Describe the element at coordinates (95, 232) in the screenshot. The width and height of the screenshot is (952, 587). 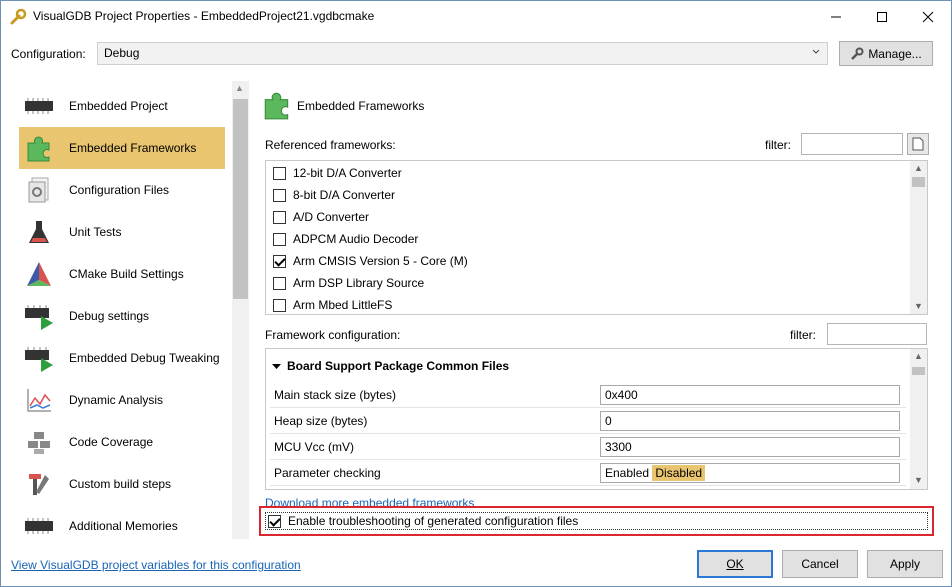
I see `sidebar-item-label: Unit Tests` at that location.